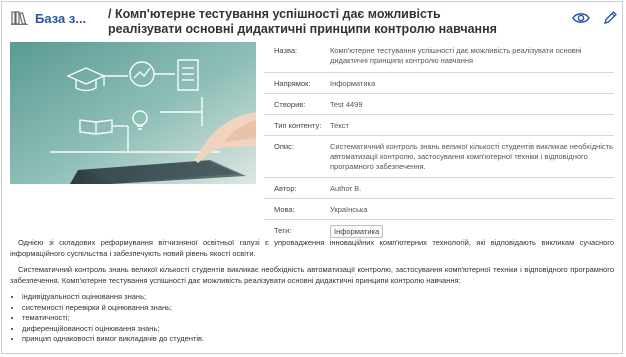  I want to click on info-row-content-type: Тип контенту: Текст, so click(439, 125).